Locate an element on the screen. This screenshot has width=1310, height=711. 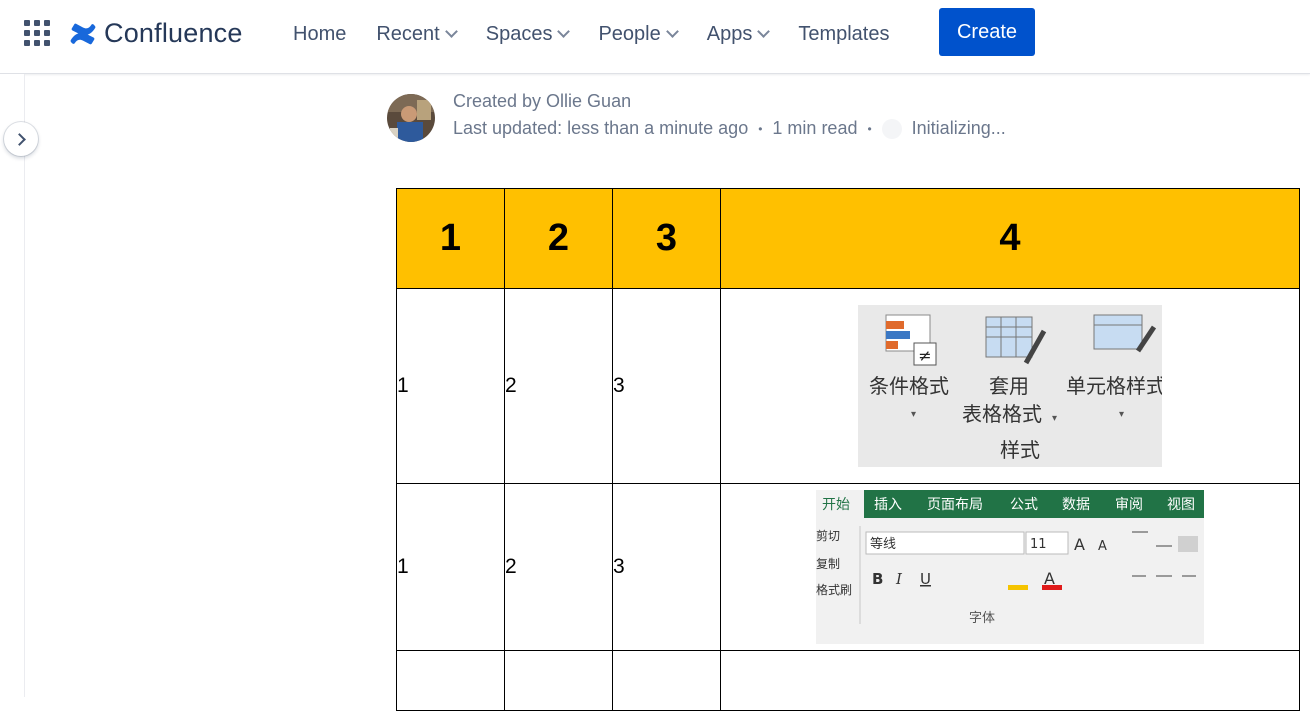
table-header-cell: 4 is located at coordinates (1010, 238).